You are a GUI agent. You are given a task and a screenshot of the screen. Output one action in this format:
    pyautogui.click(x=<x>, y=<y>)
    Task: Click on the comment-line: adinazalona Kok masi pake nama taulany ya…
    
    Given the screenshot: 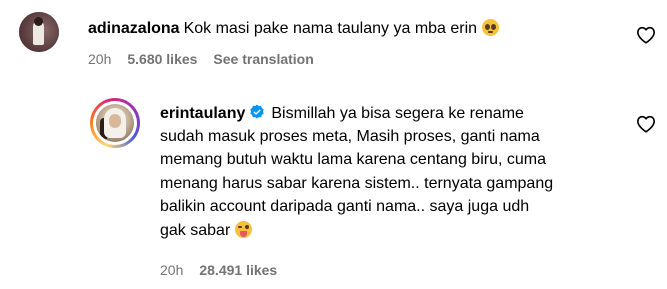 What is the action you would take?
    pyautogui.click(x=293, y=28)
    